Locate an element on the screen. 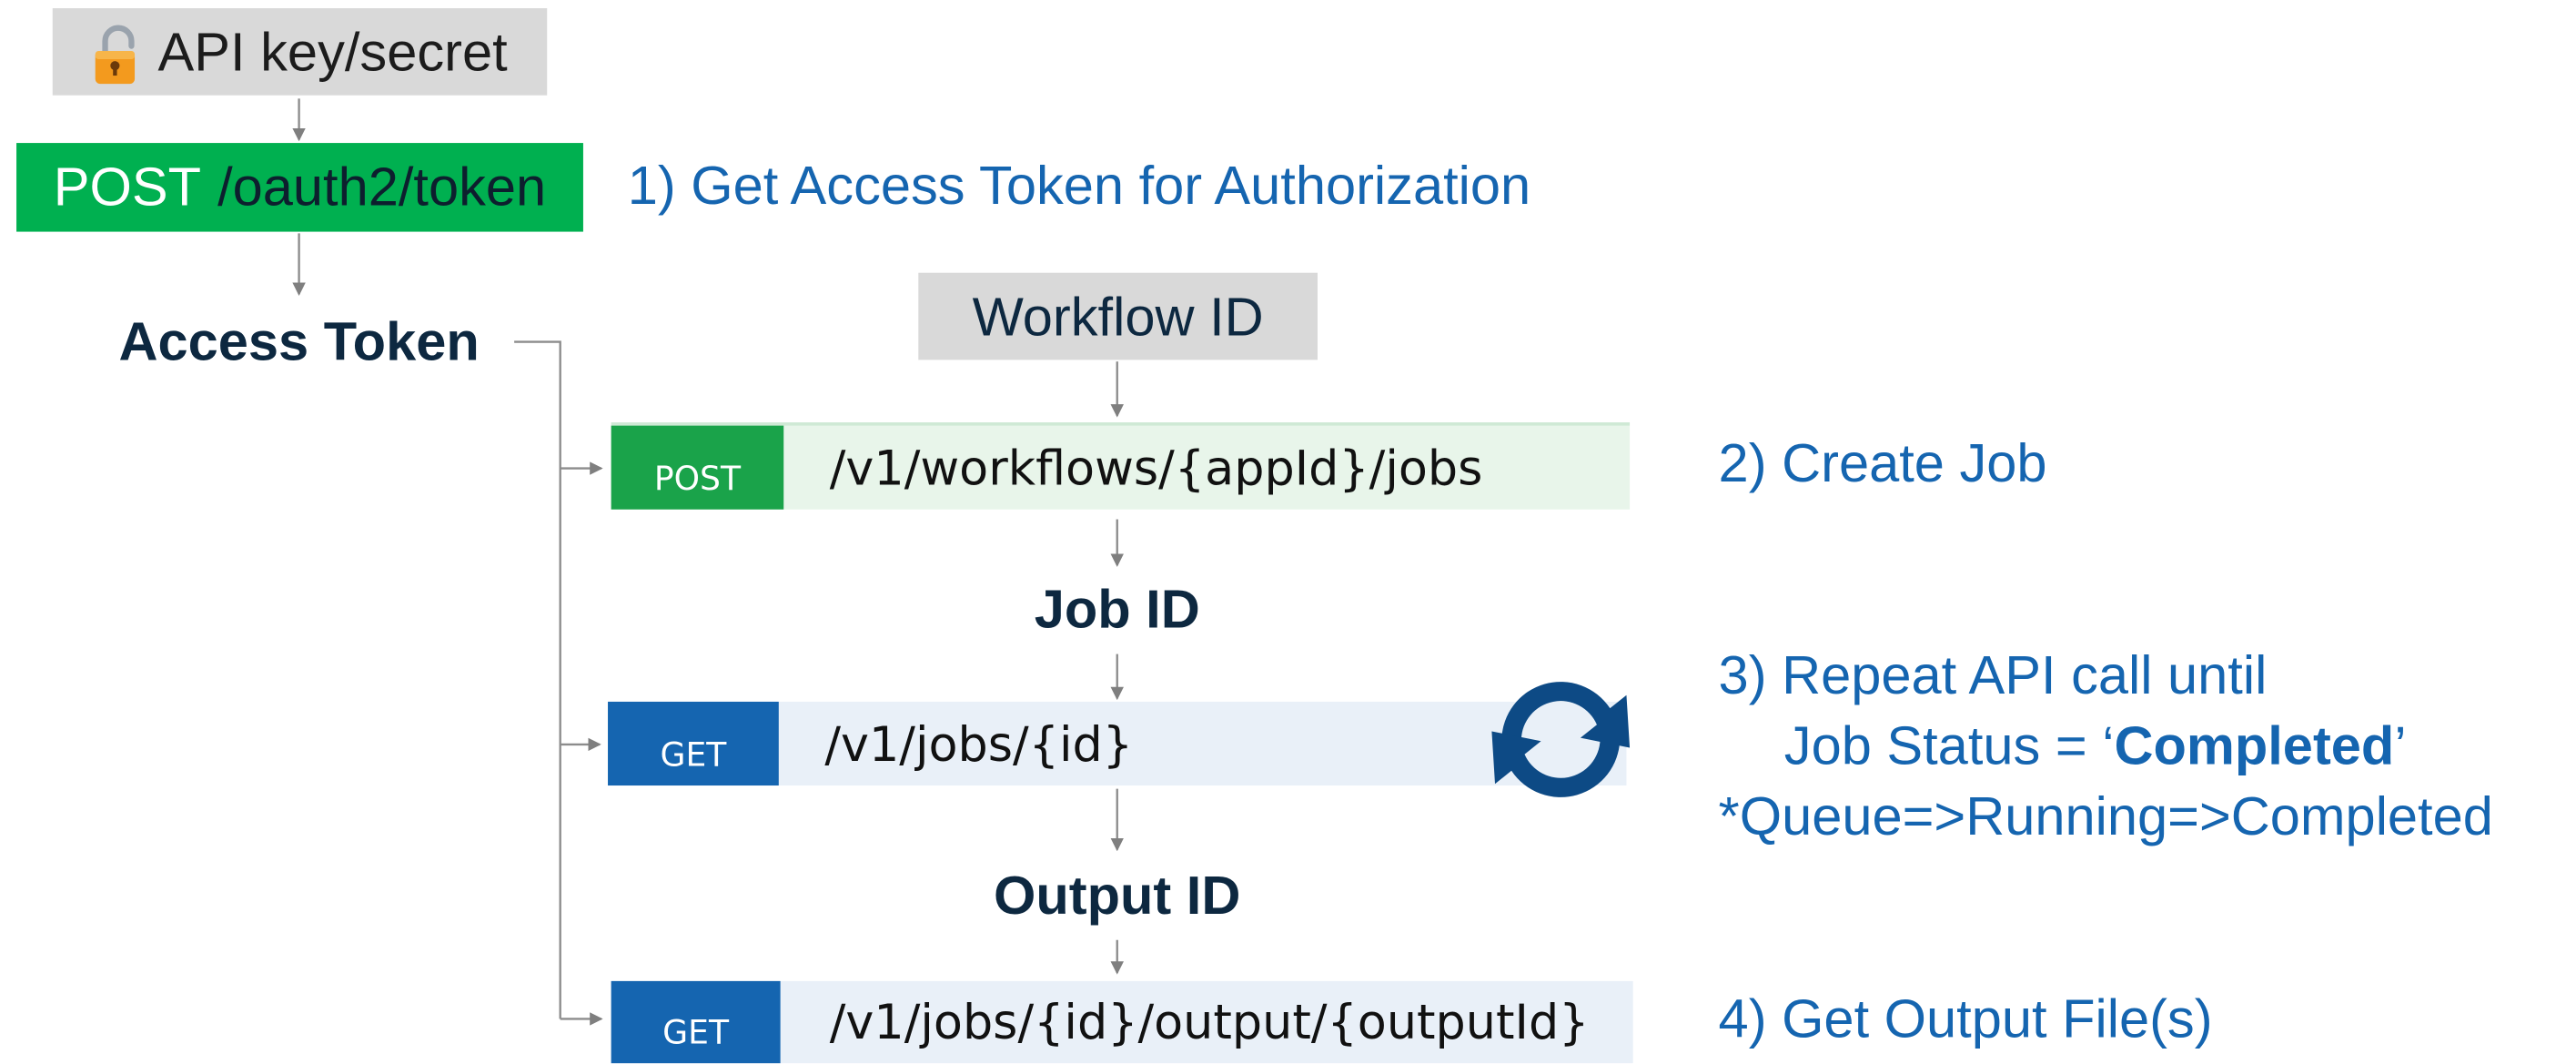 The image size is (2576, 1064). access-token-label: Access Token is located at coordinates (299, 341).